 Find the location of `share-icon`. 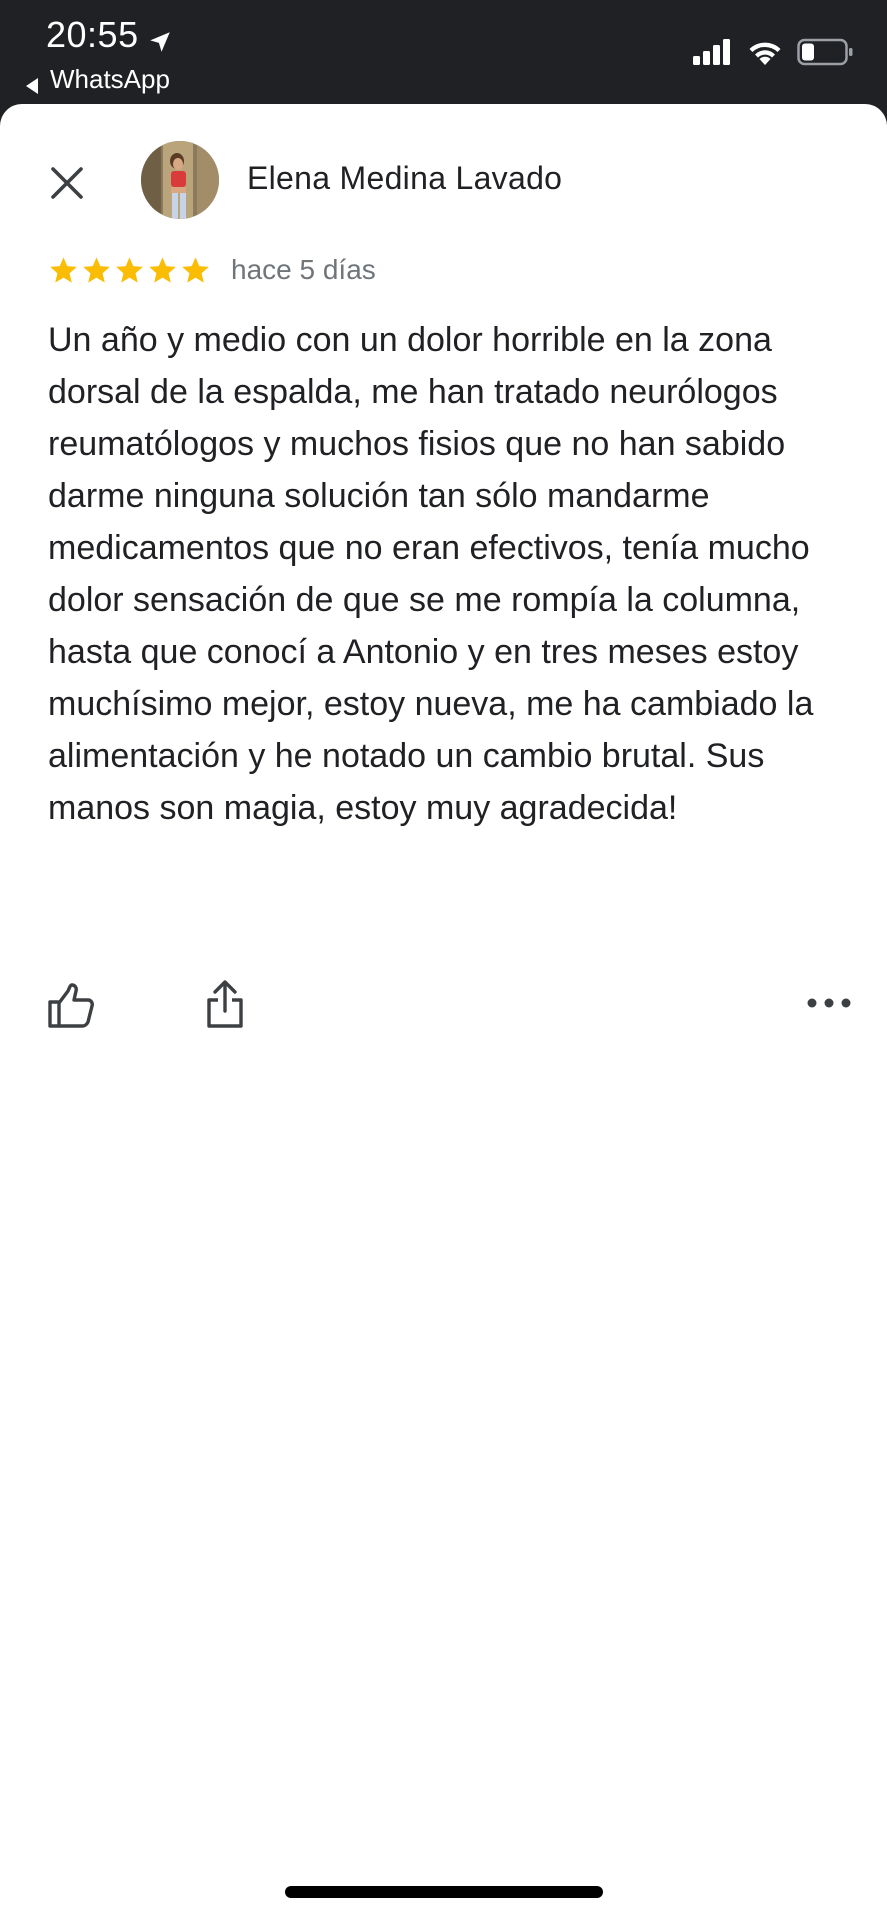

share-icon is located at coordinates (225, 1004).